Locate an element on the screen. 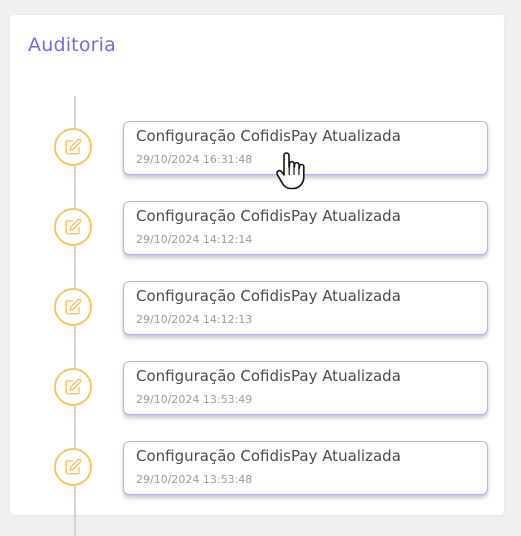 The height and width of the screenshot is (536, 521). entry-timestamp: 29/10/2024 14:12:13 is located at coordinates (194, 319).